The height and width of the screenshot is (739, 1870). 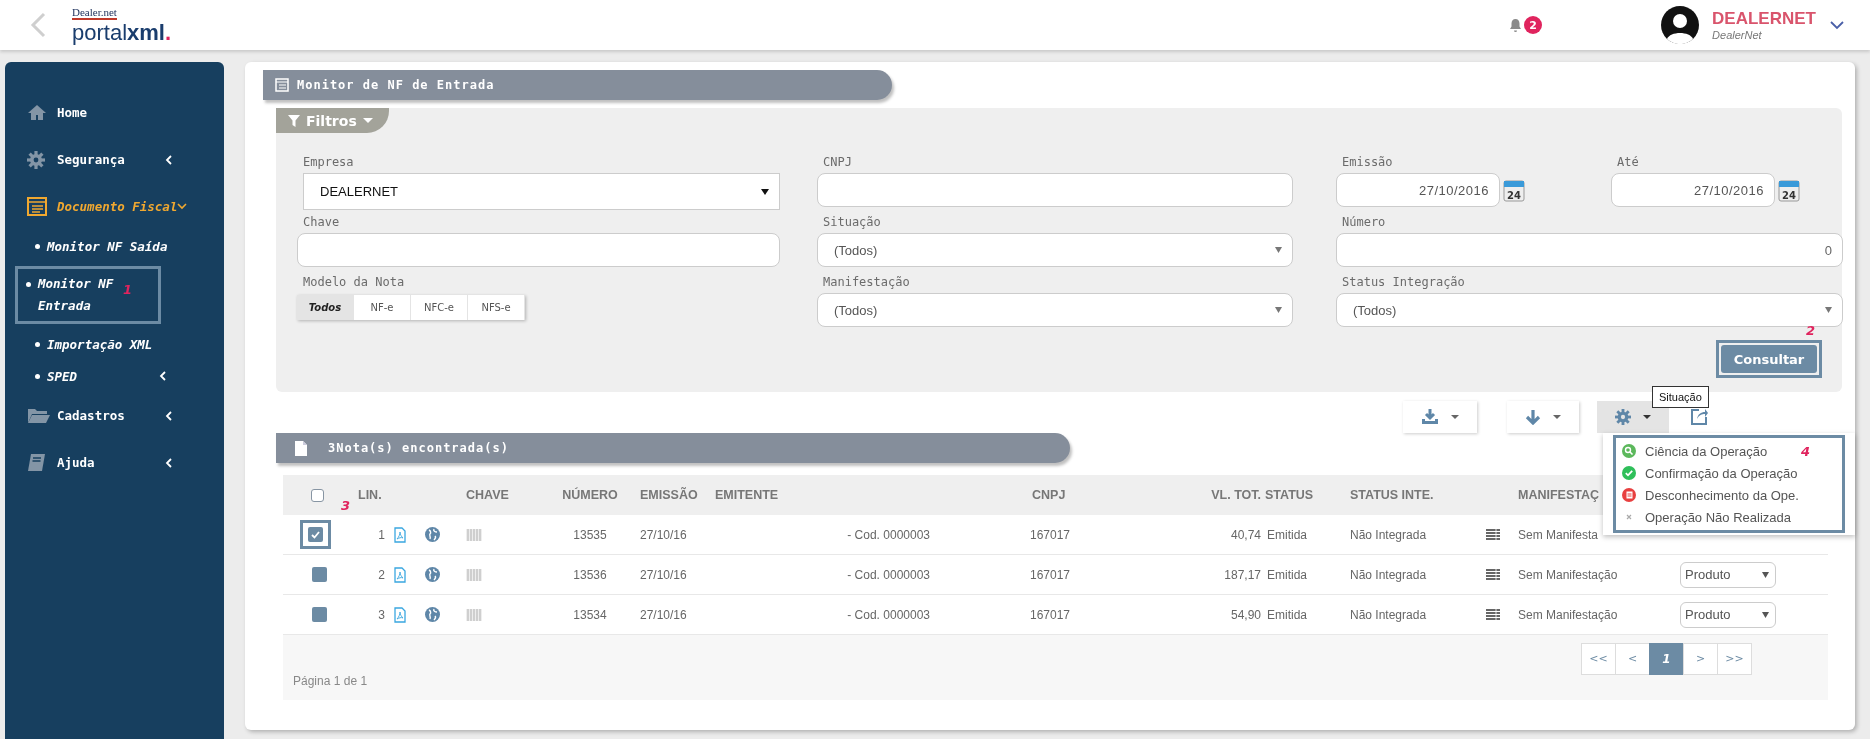 I want to click on download-tray-icon, so click(x=1430, y=416).